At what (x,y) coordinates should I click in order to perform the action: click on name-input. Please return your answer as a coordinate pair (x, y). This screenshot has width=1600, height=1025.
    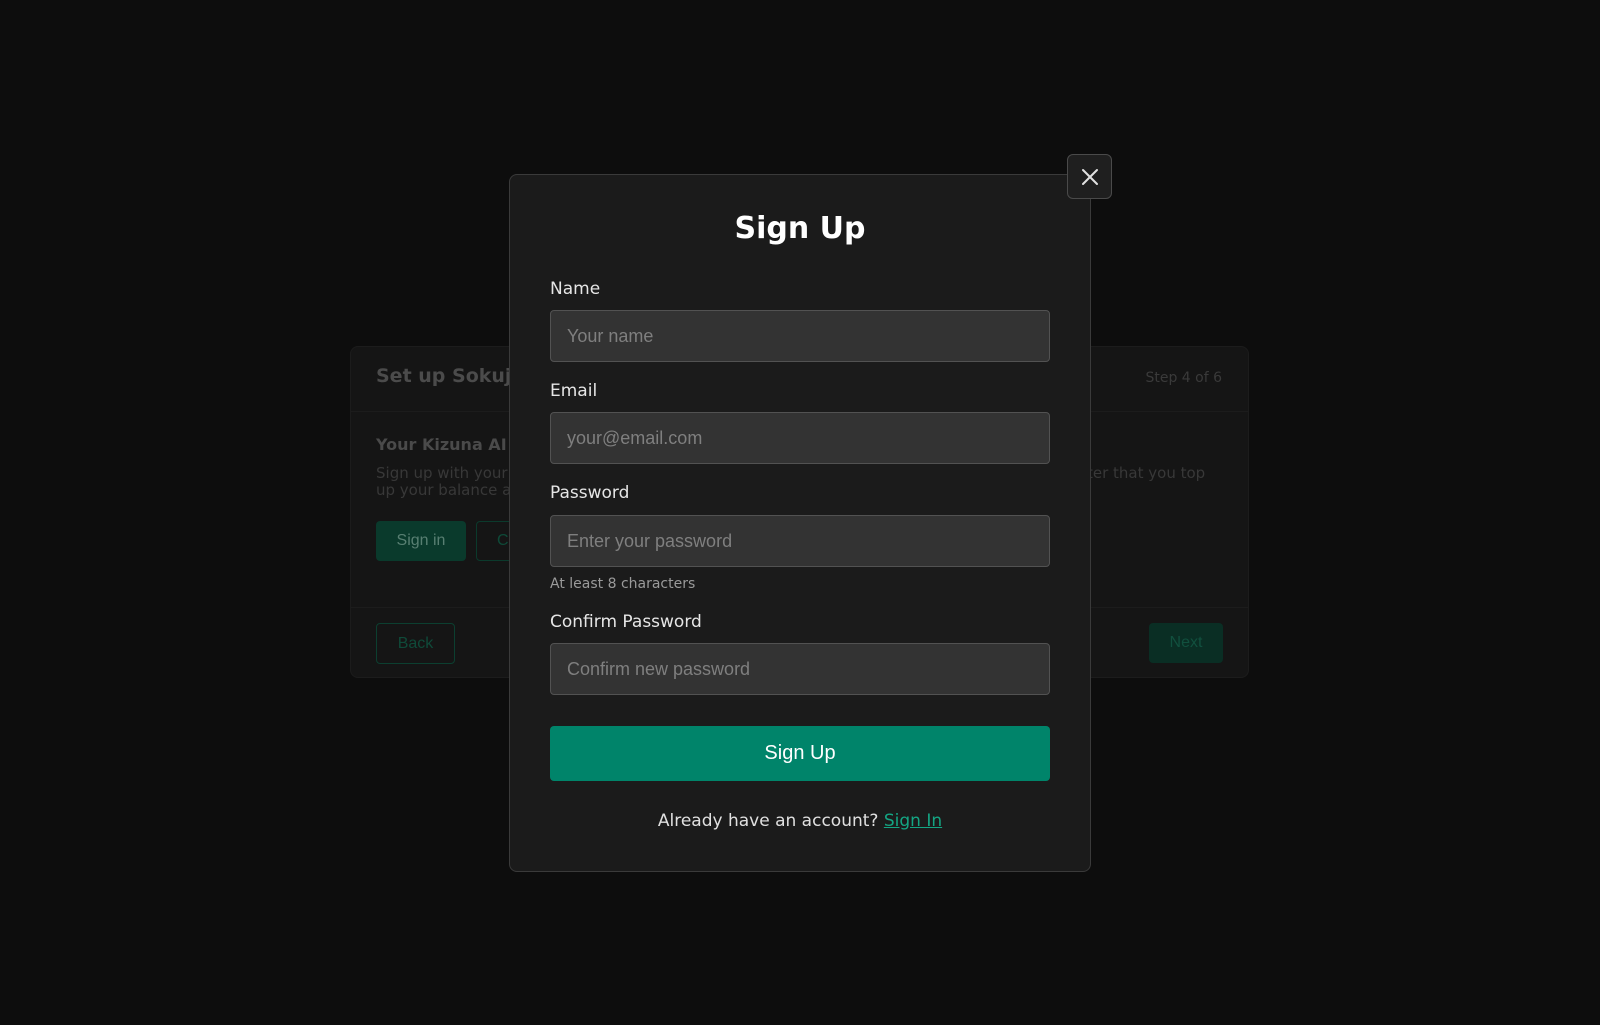
    Looking at the image, I should click on (800, 336).